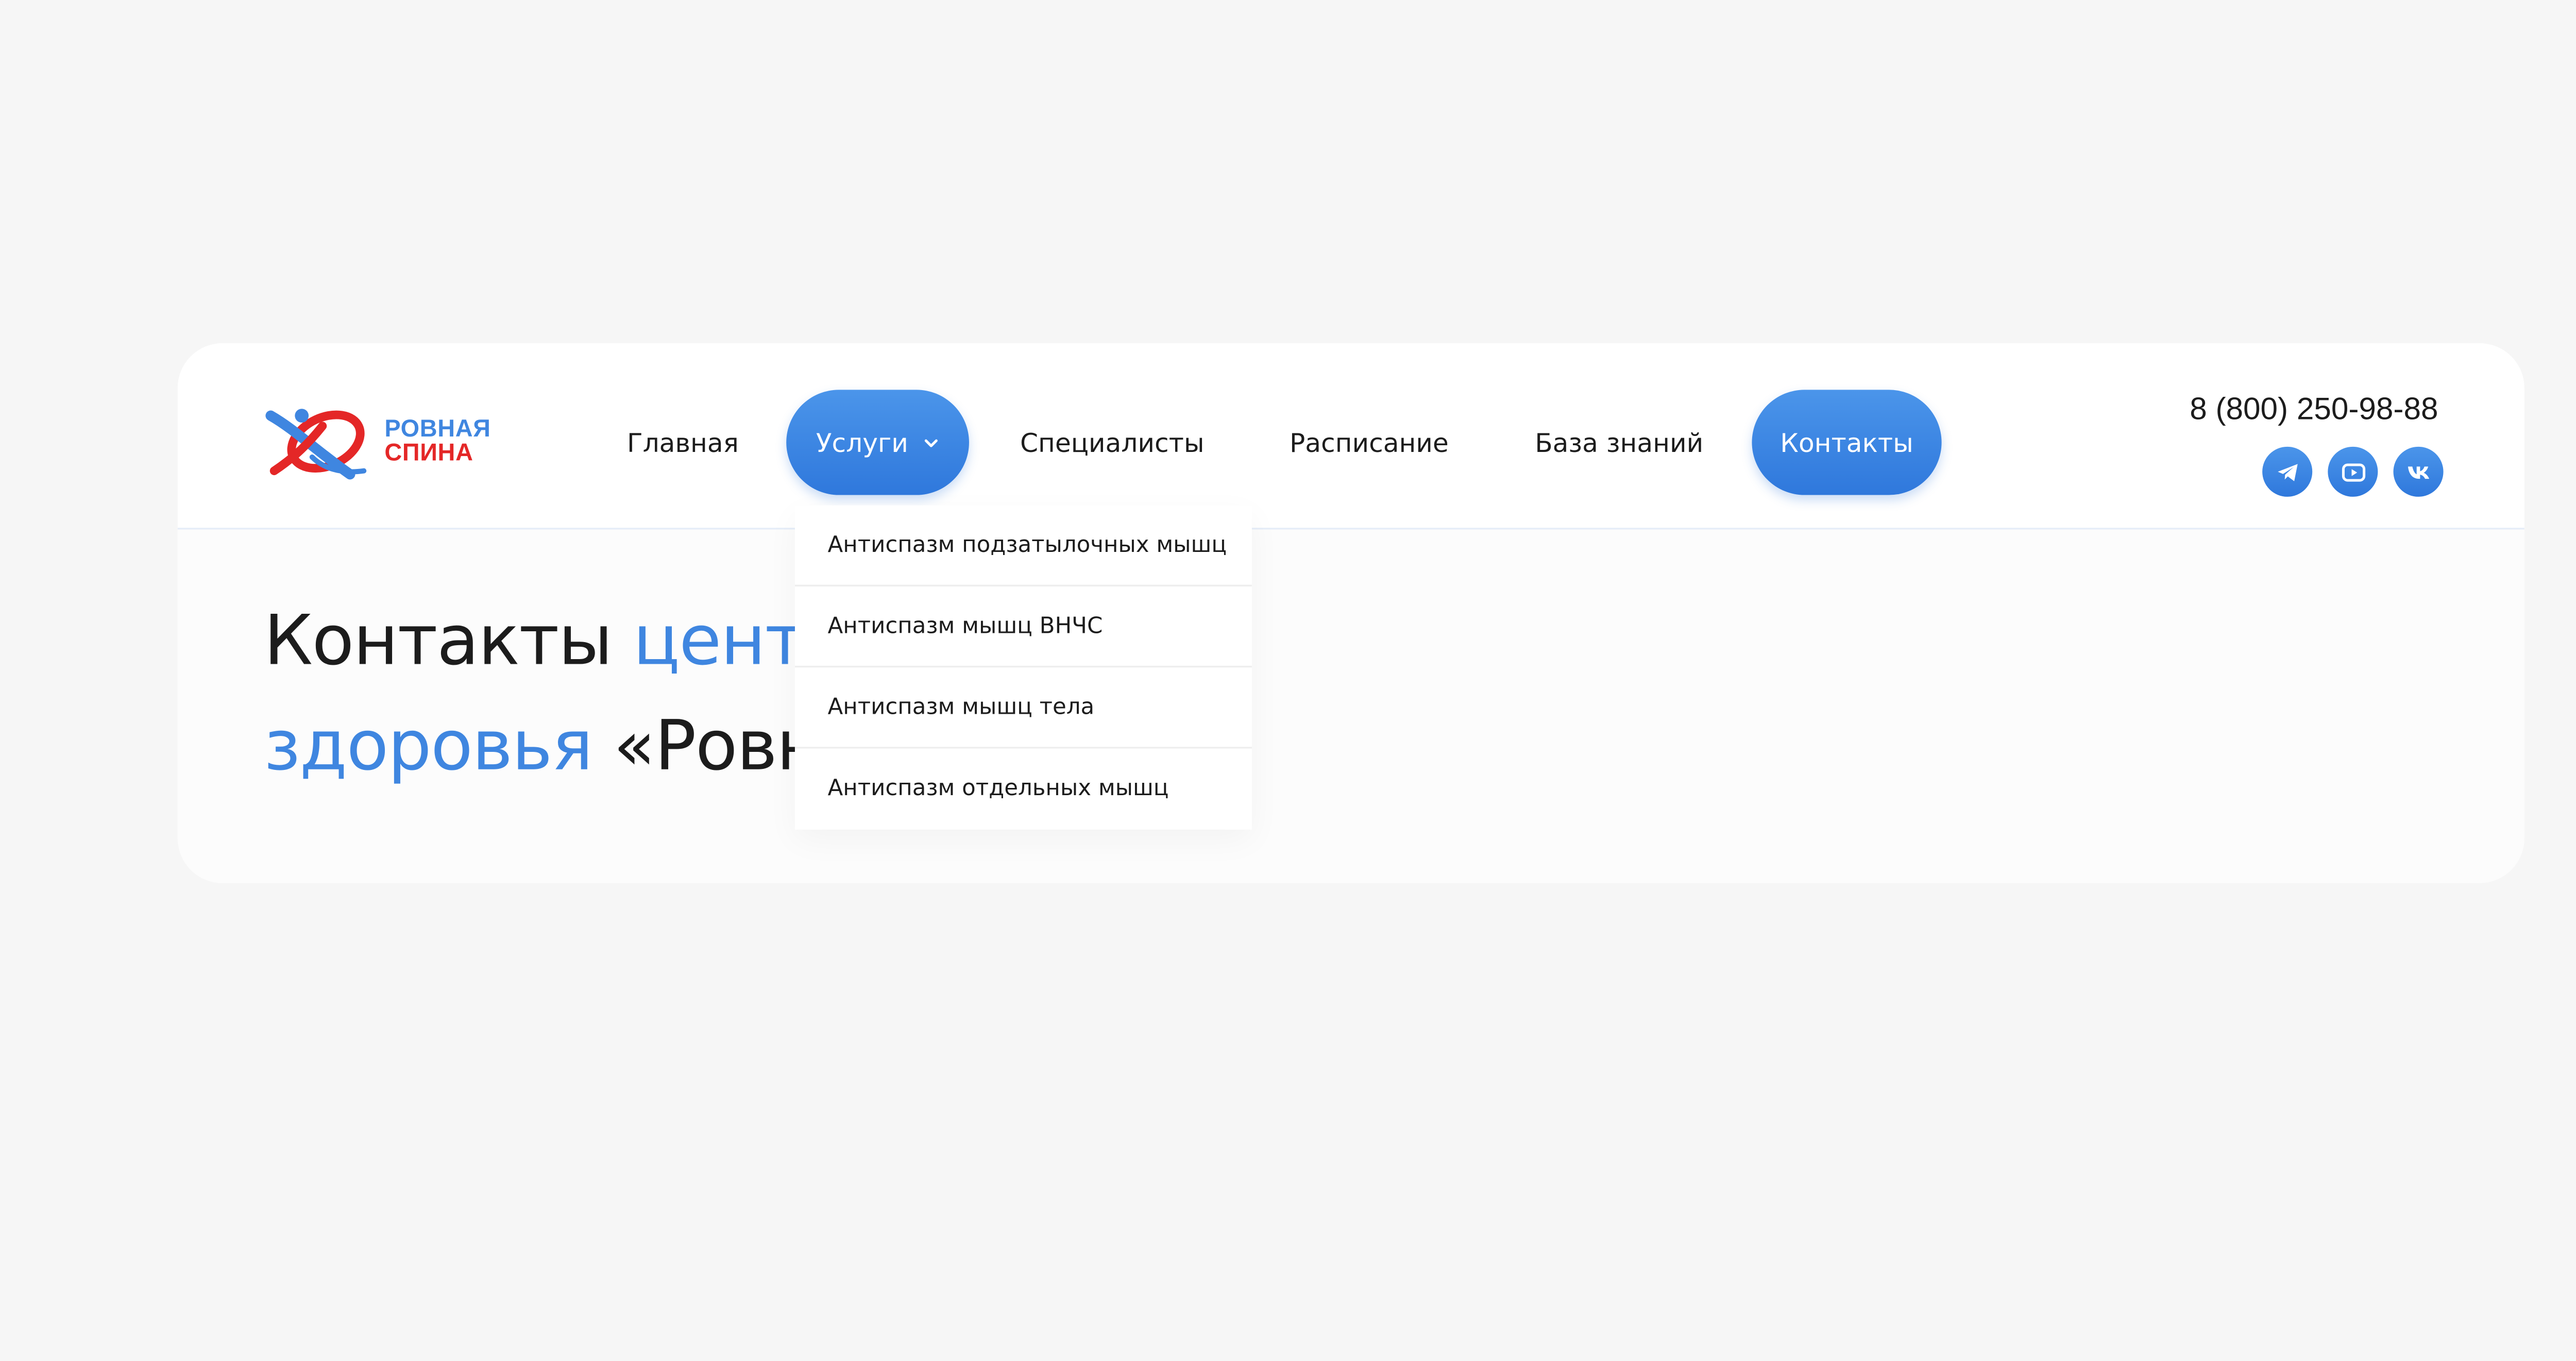  I want to click on dropdown-item: Антиспазм отдельных мышц, so click(1023, 789).